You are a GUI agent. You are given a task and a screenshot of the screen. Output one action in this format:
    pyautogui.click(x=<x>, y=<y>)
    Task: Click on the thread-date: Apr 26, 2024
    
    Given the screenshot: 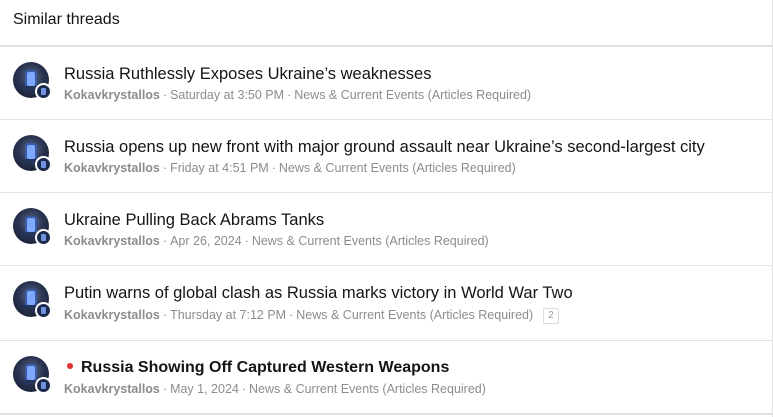 What is the action you would take?
    pyautogui.click(x=206, y=241)
    